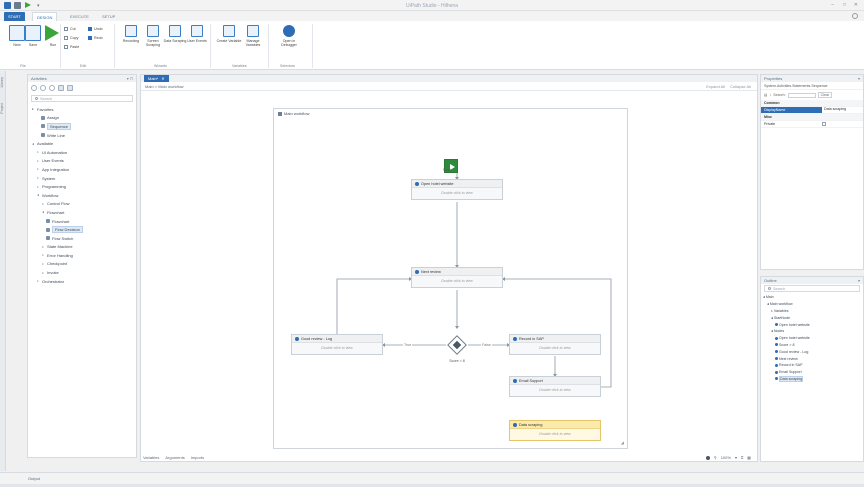  I want to click on outline-item: ◂ Main workflow, so click(813, 304).